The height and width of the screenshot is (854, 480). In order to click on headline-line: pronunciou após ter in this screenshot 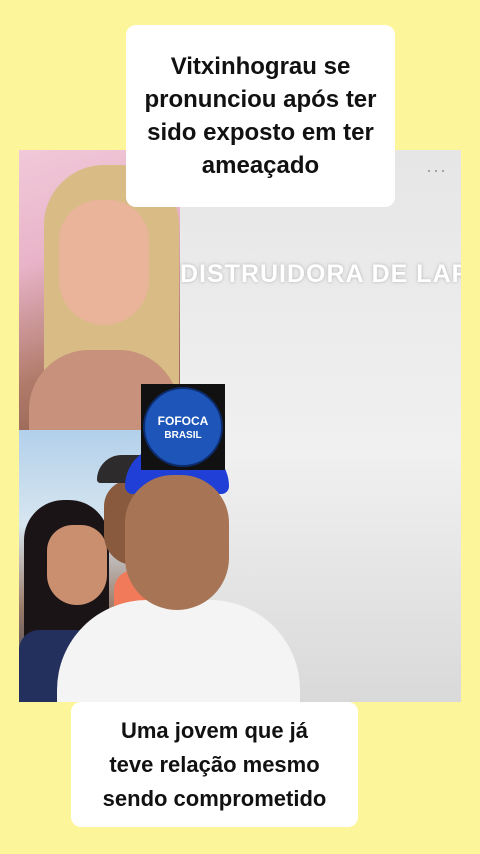, I will do `click(260, 99)`.